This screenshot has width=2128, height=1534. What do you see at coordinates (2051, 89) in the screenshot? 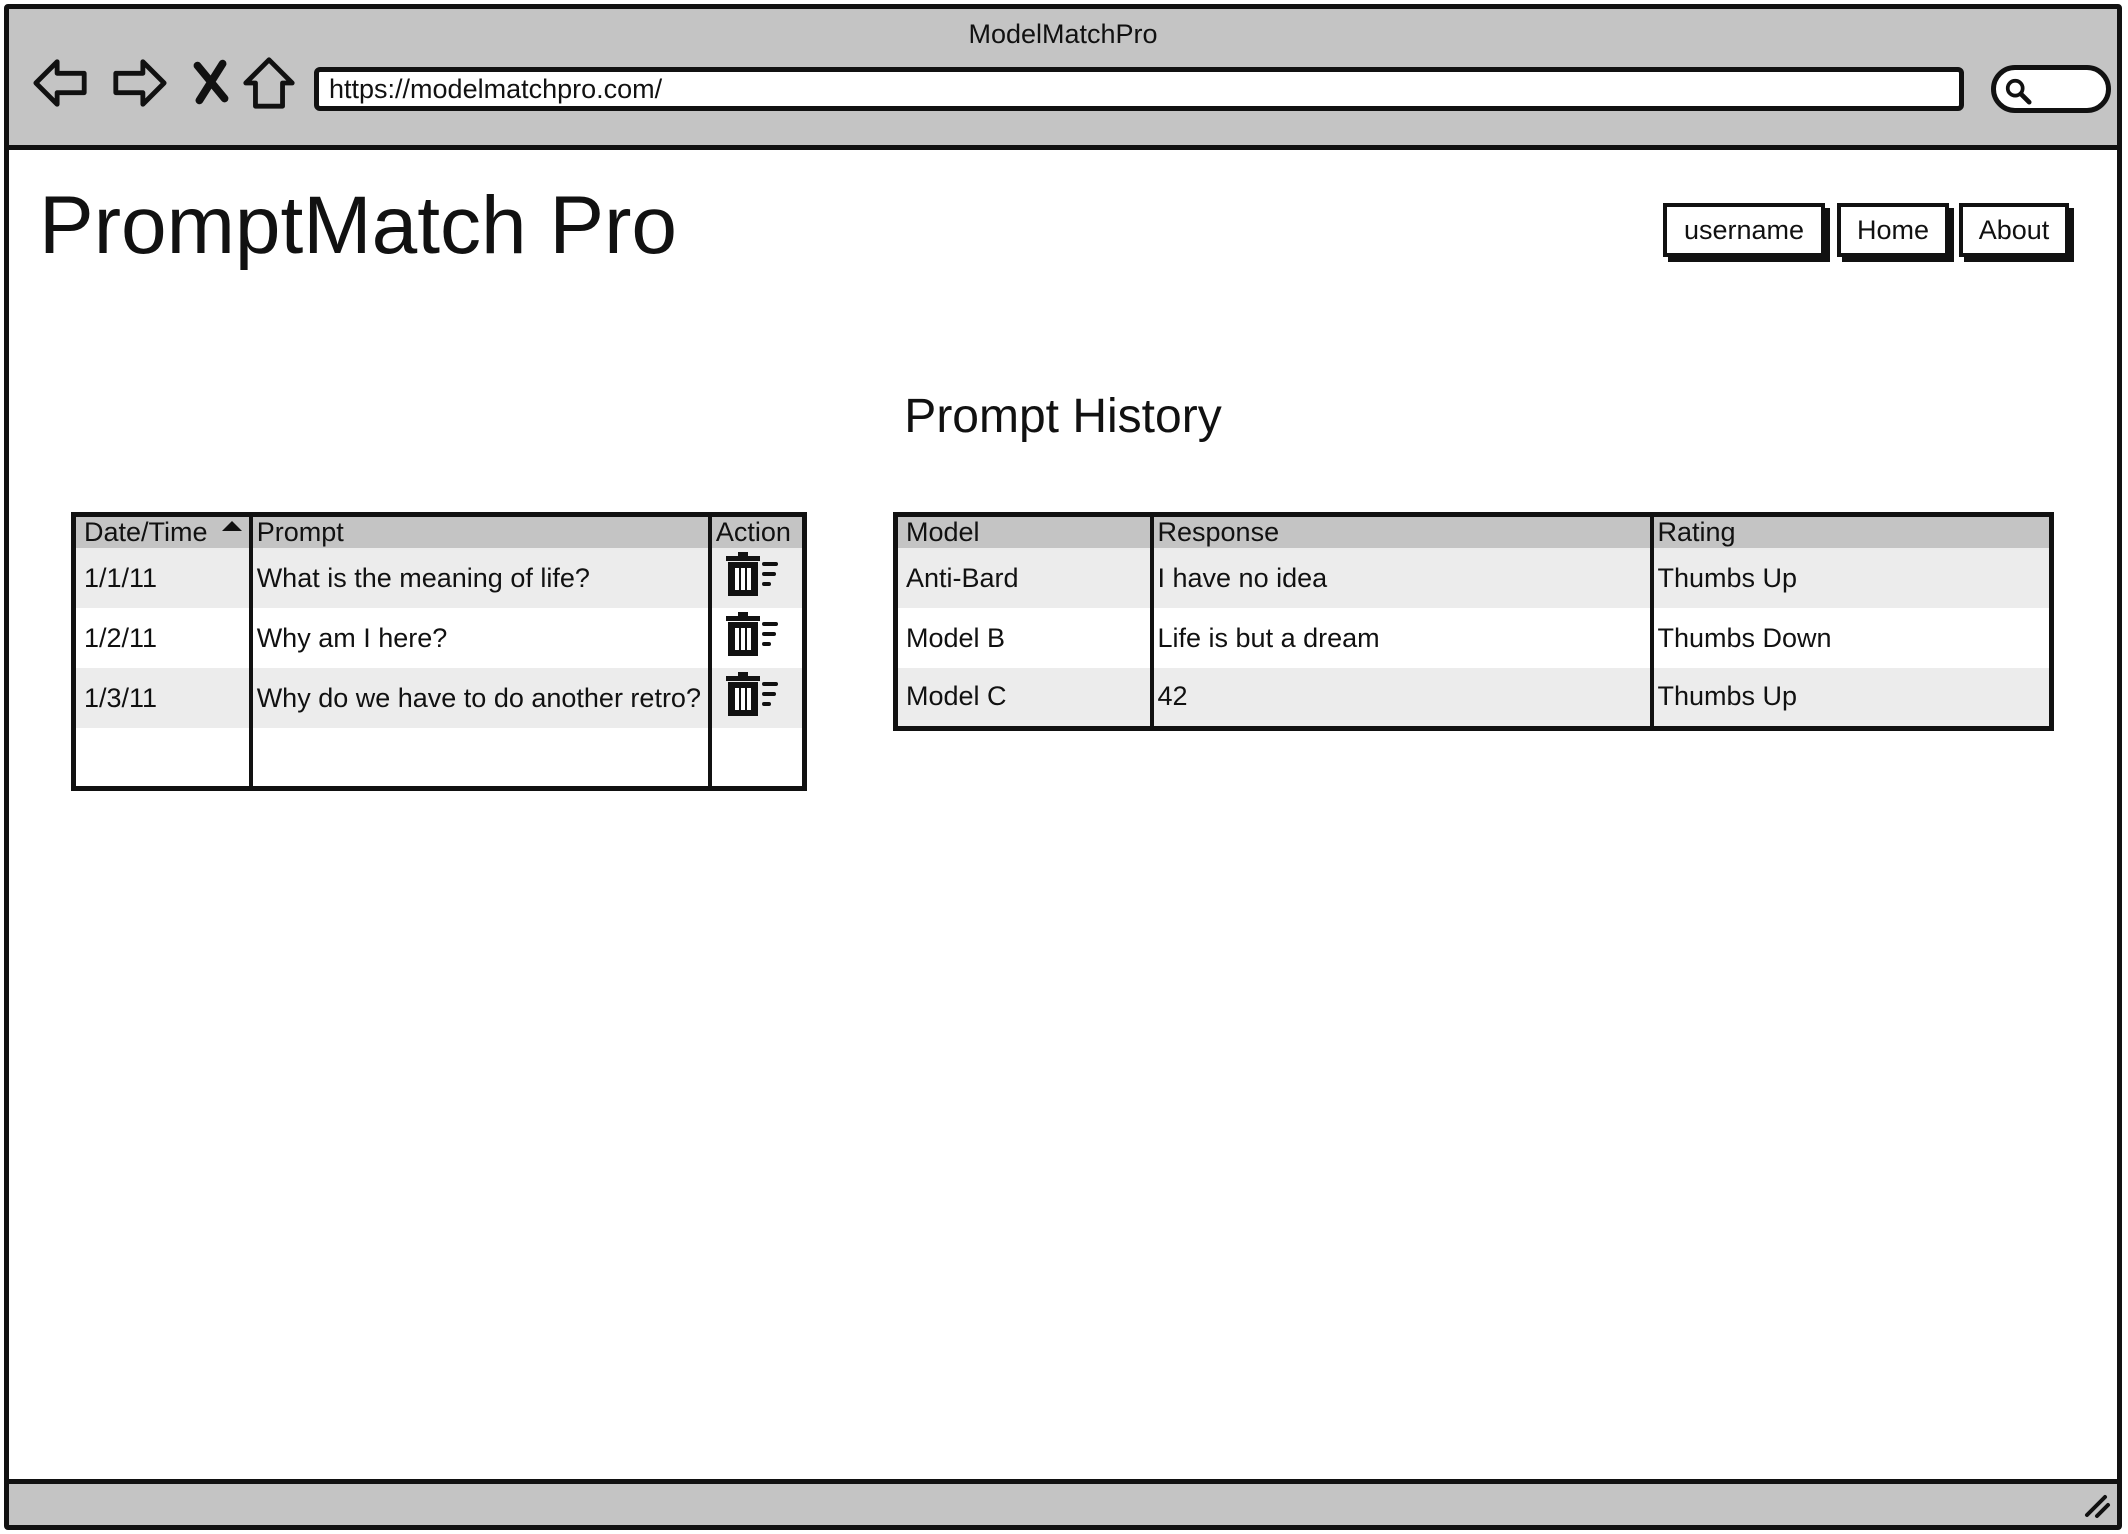
I see `browser-search-box` at bounding box center [2051, 89].